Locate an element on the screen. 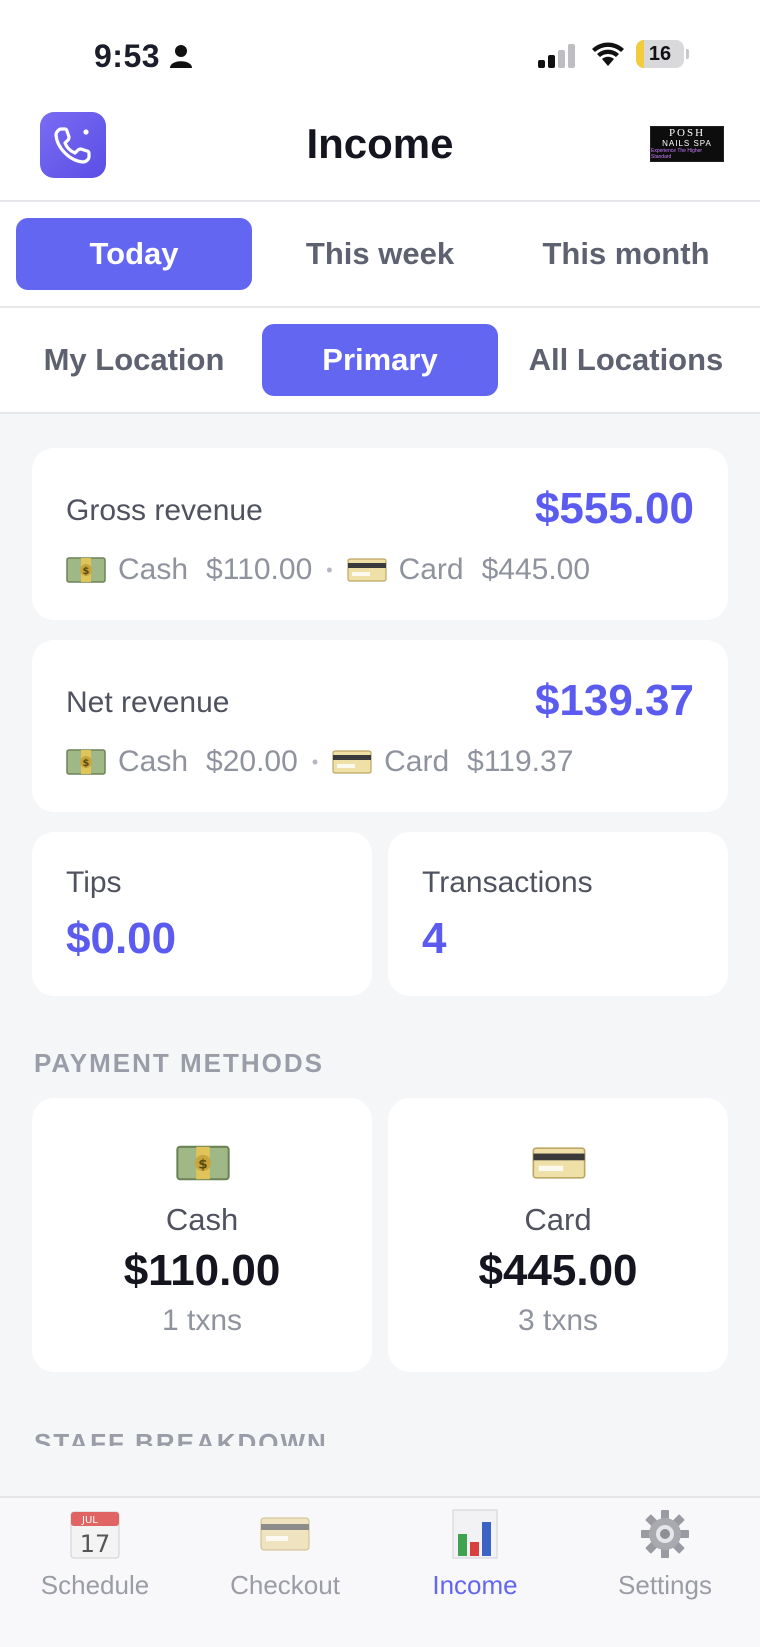  gross-cash-label: Cash is located at coordinates (153, 569).